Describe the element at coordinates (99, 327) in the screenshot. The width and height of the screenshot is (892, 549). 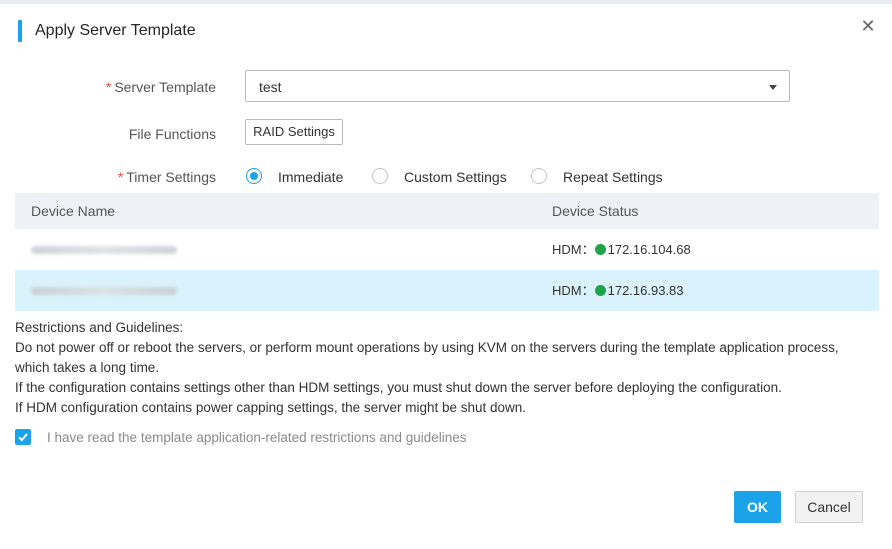
I see `guidelines-heading: Restrictions and Guidelines:` at that location.